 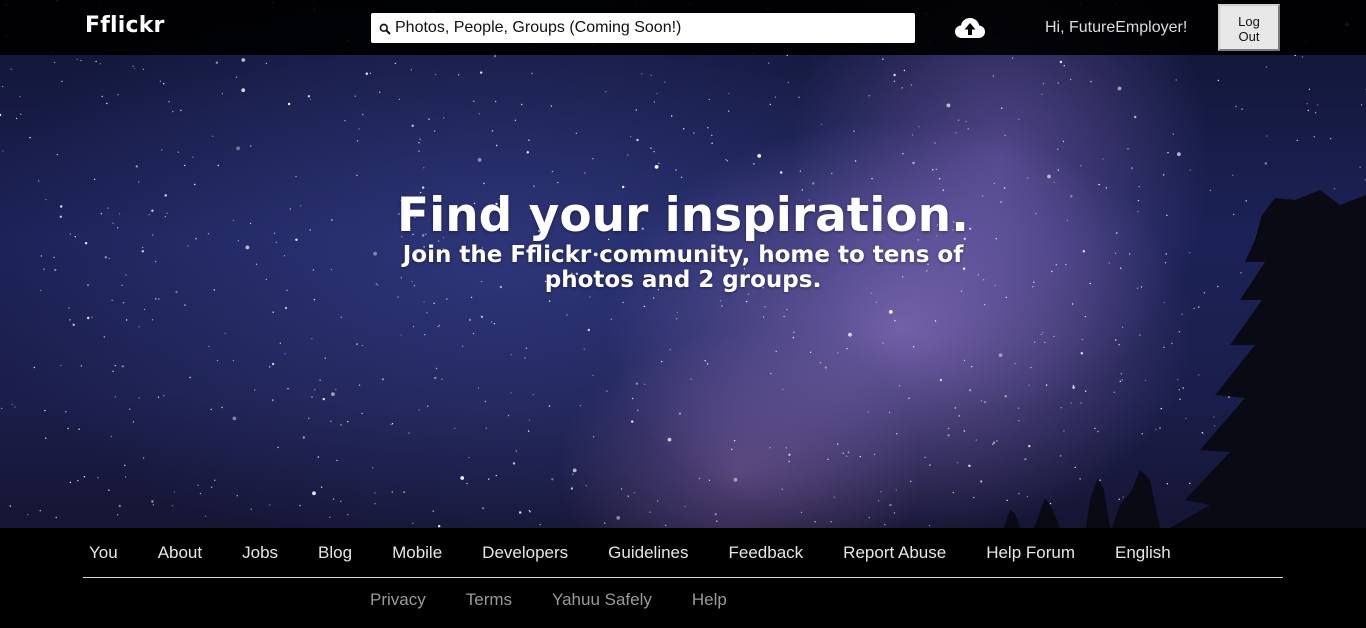 I want to click on search-icon, so click(x=385, y=28).